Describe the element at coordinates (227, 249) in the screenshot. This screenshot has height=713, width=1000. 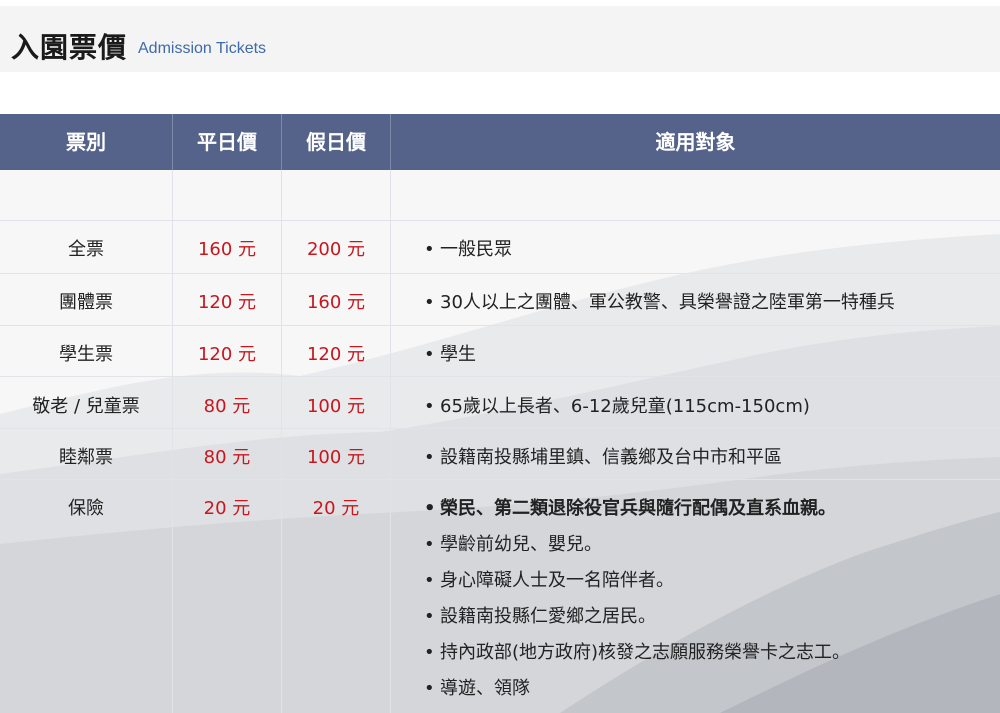
I see `weekday-price: 160 元` at that location.